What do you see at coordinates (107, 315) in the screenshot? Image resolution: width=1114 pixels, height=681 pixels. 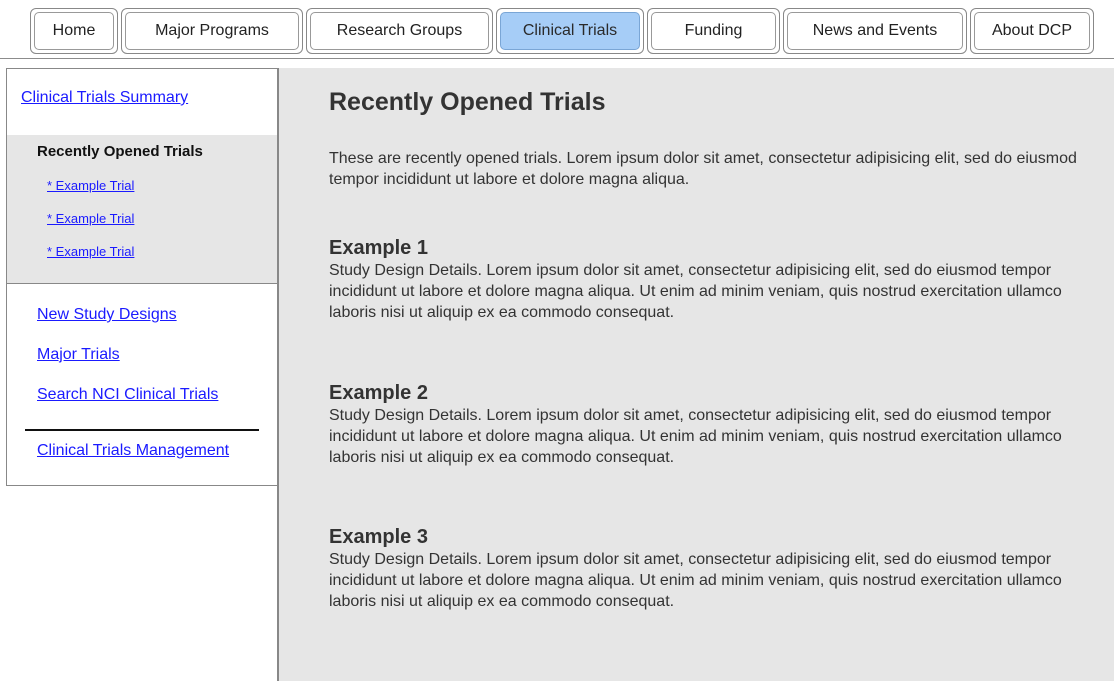 I see `new-study-designs-link: New Study Designs` at bounding box center [107, 315].